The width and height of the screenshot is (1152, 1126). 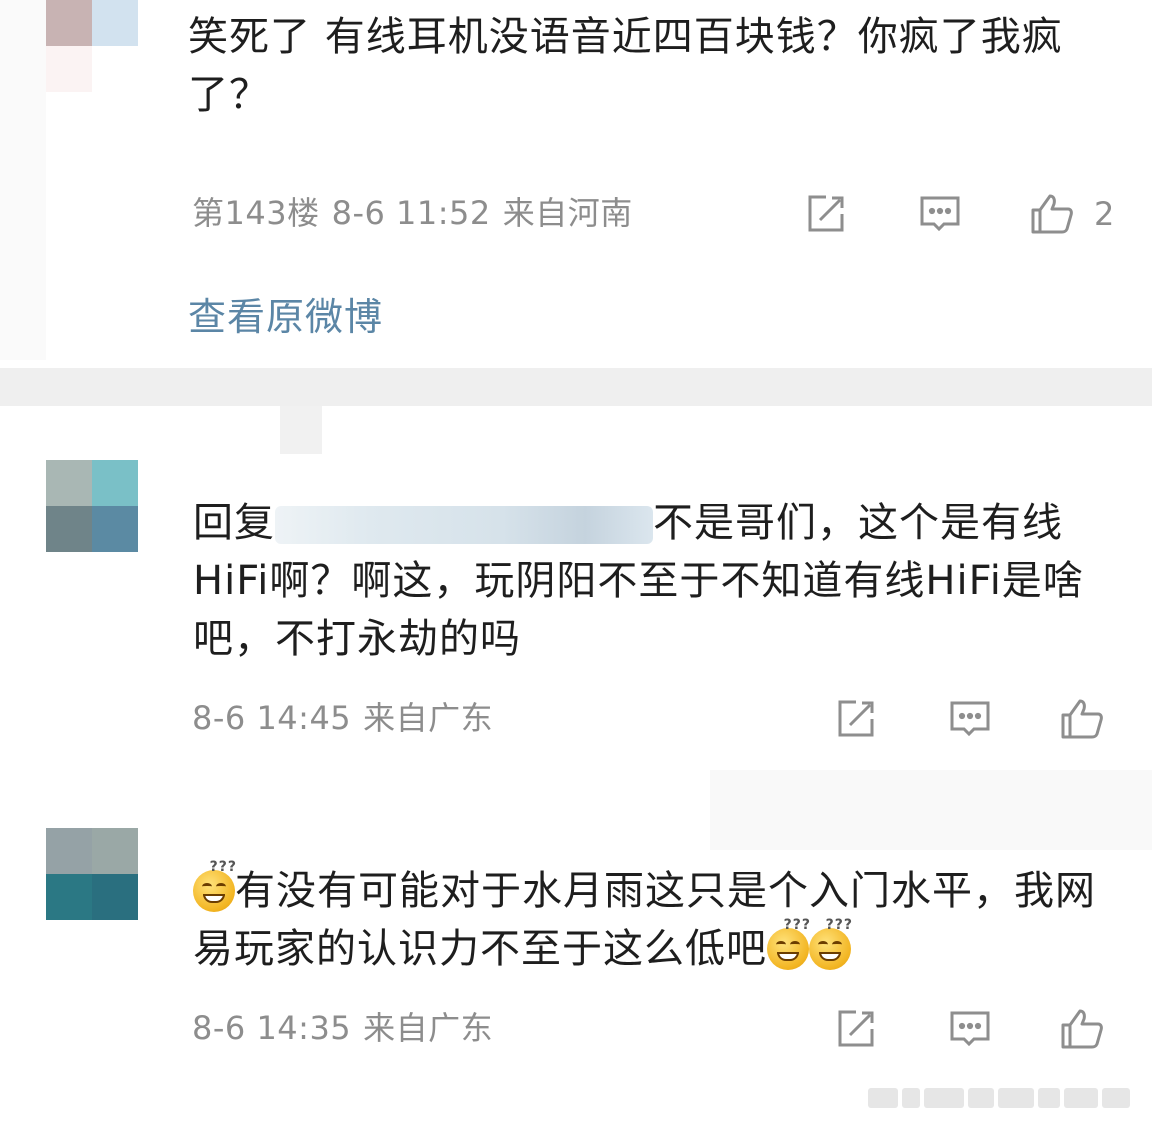 I want to click on blurred-watermark, so click(x=1006, y=1098).